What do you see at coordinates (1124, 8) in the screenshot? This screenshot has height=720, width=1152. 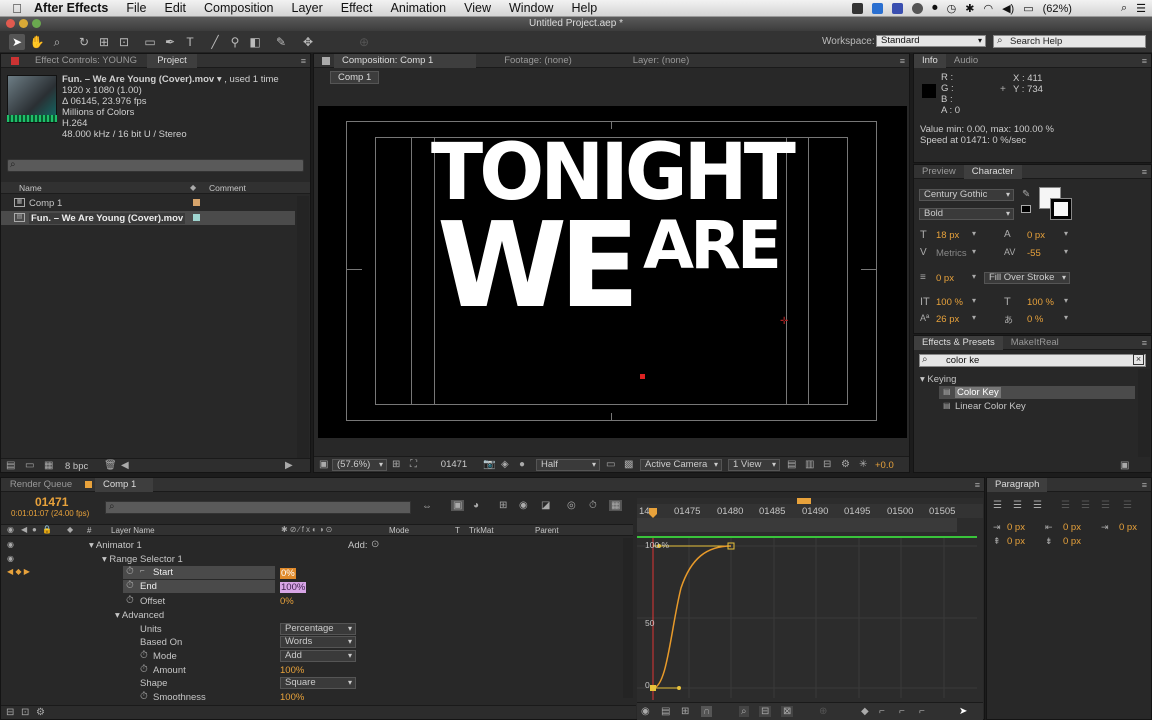 I see `spotlight-icon: ⌕` at bounding box center [1124, 8].